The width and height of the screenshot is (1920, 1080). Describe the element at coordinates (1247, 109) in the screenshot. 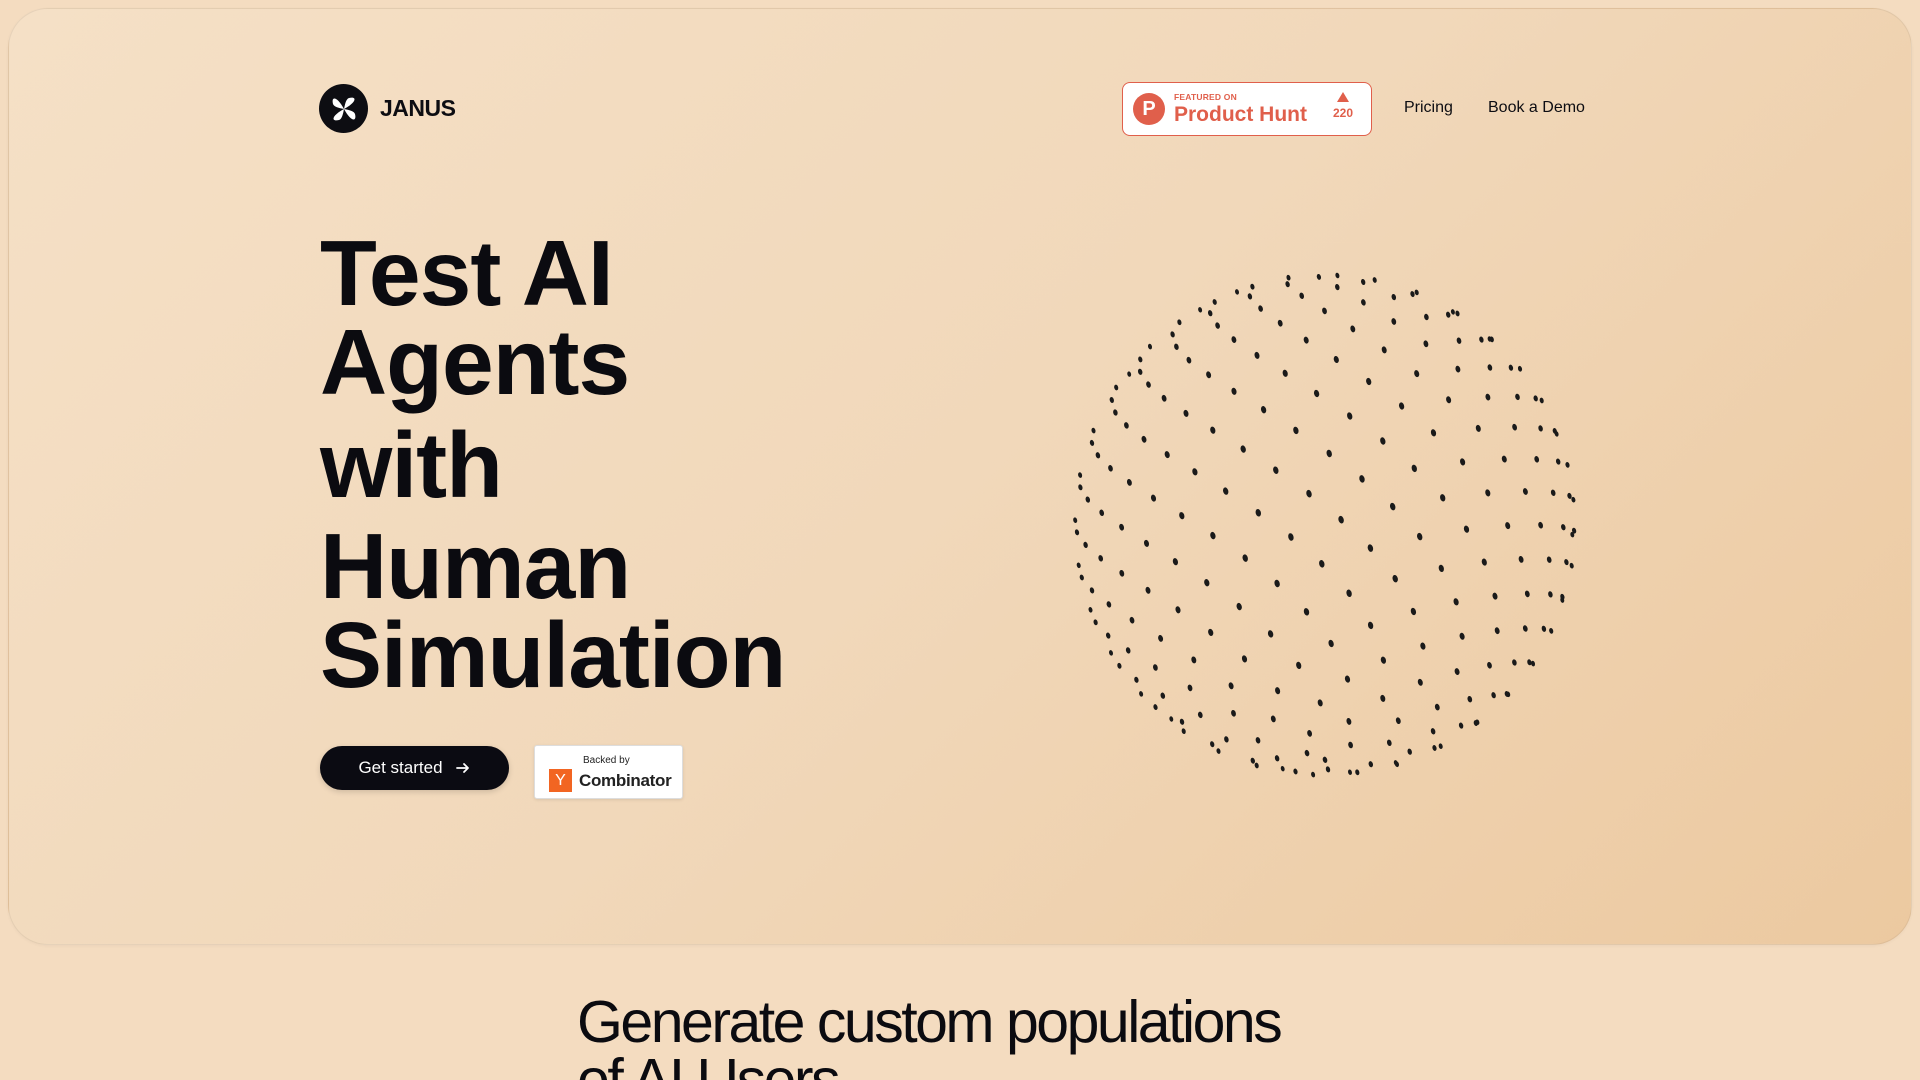

I see `product-hunt-badge: P FEATURED ON Product Hunt 220` at that location.